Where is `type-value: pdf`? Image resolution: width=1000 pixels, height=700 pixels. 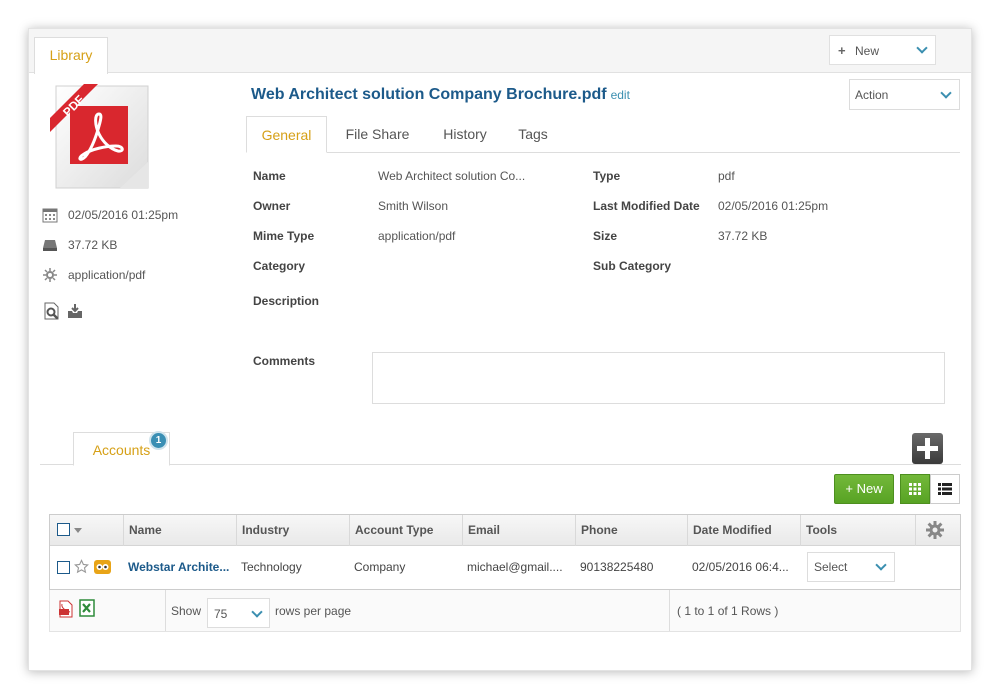 type-value: pdf is located at coordinates (726, 176).